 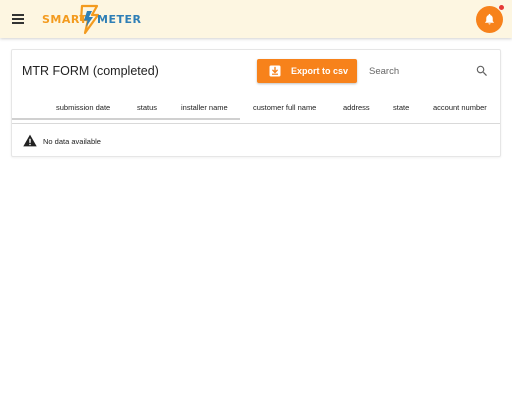 What do you see at coordinates (275, 71) in the screenshot?
I see `file-download-icon` at bounding box center [275, 71].